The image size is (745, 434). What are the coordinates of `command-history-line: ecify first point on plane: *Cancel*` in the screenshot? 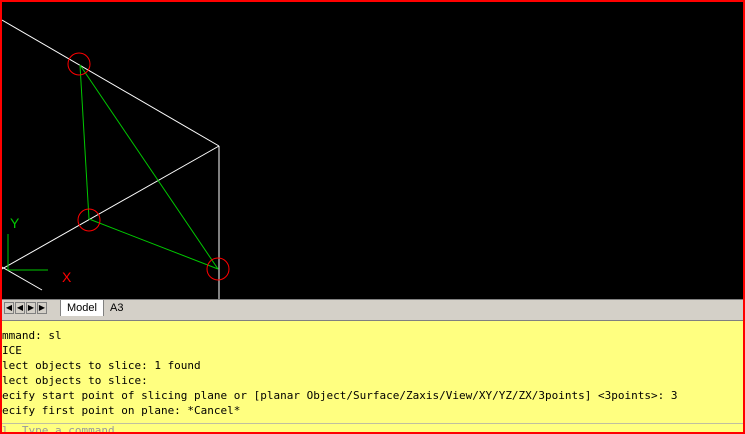 It's located at (121, 410).